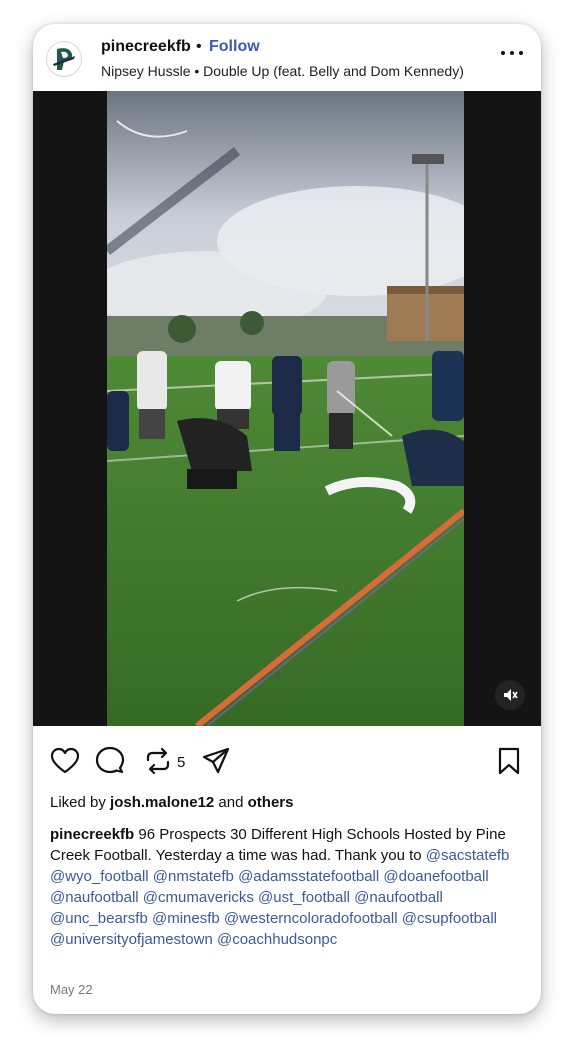 The height and width of the screenshot is (1057, 574). What do you see at coordinates (271, 802) in the screenshot?
I see `liked-by-others: others` at bounding box center [271, 802].